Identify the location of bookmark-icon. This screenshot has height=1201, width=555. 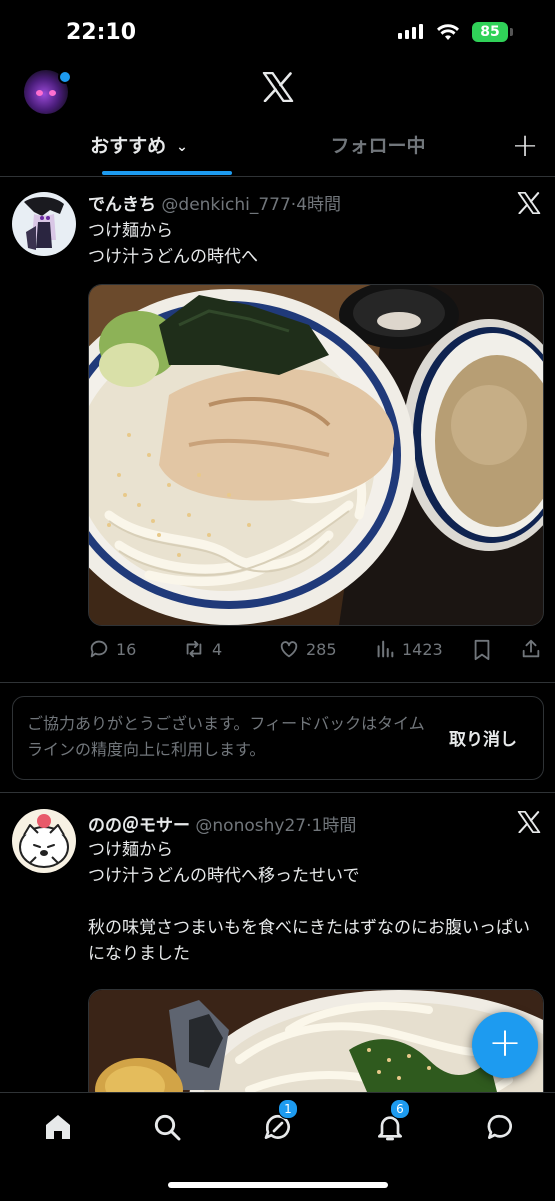
(482, 650).